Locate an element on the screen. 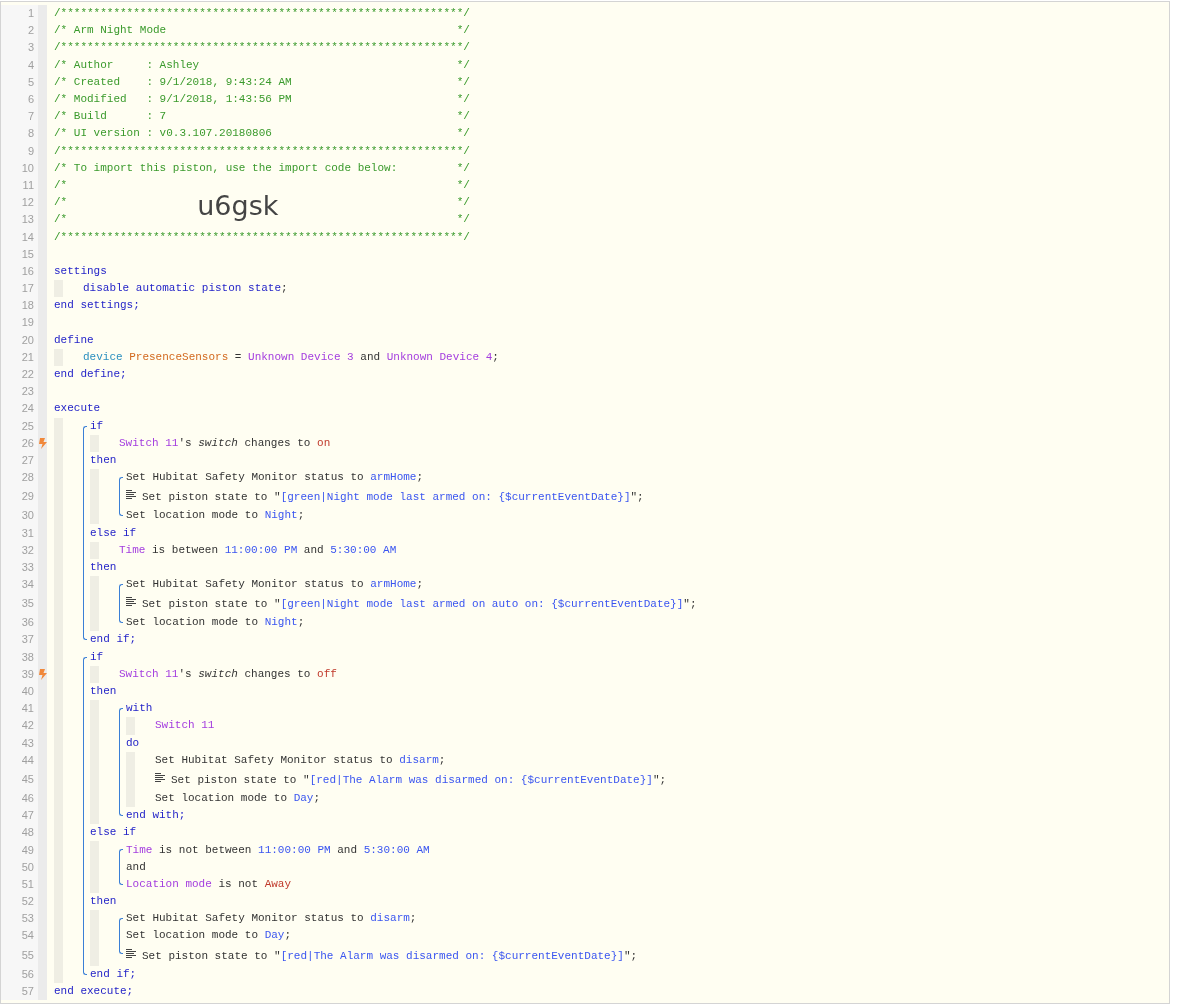 This screenshot has width=1178, height=1005. line-number: 32 is located at coordinates (27, 550).